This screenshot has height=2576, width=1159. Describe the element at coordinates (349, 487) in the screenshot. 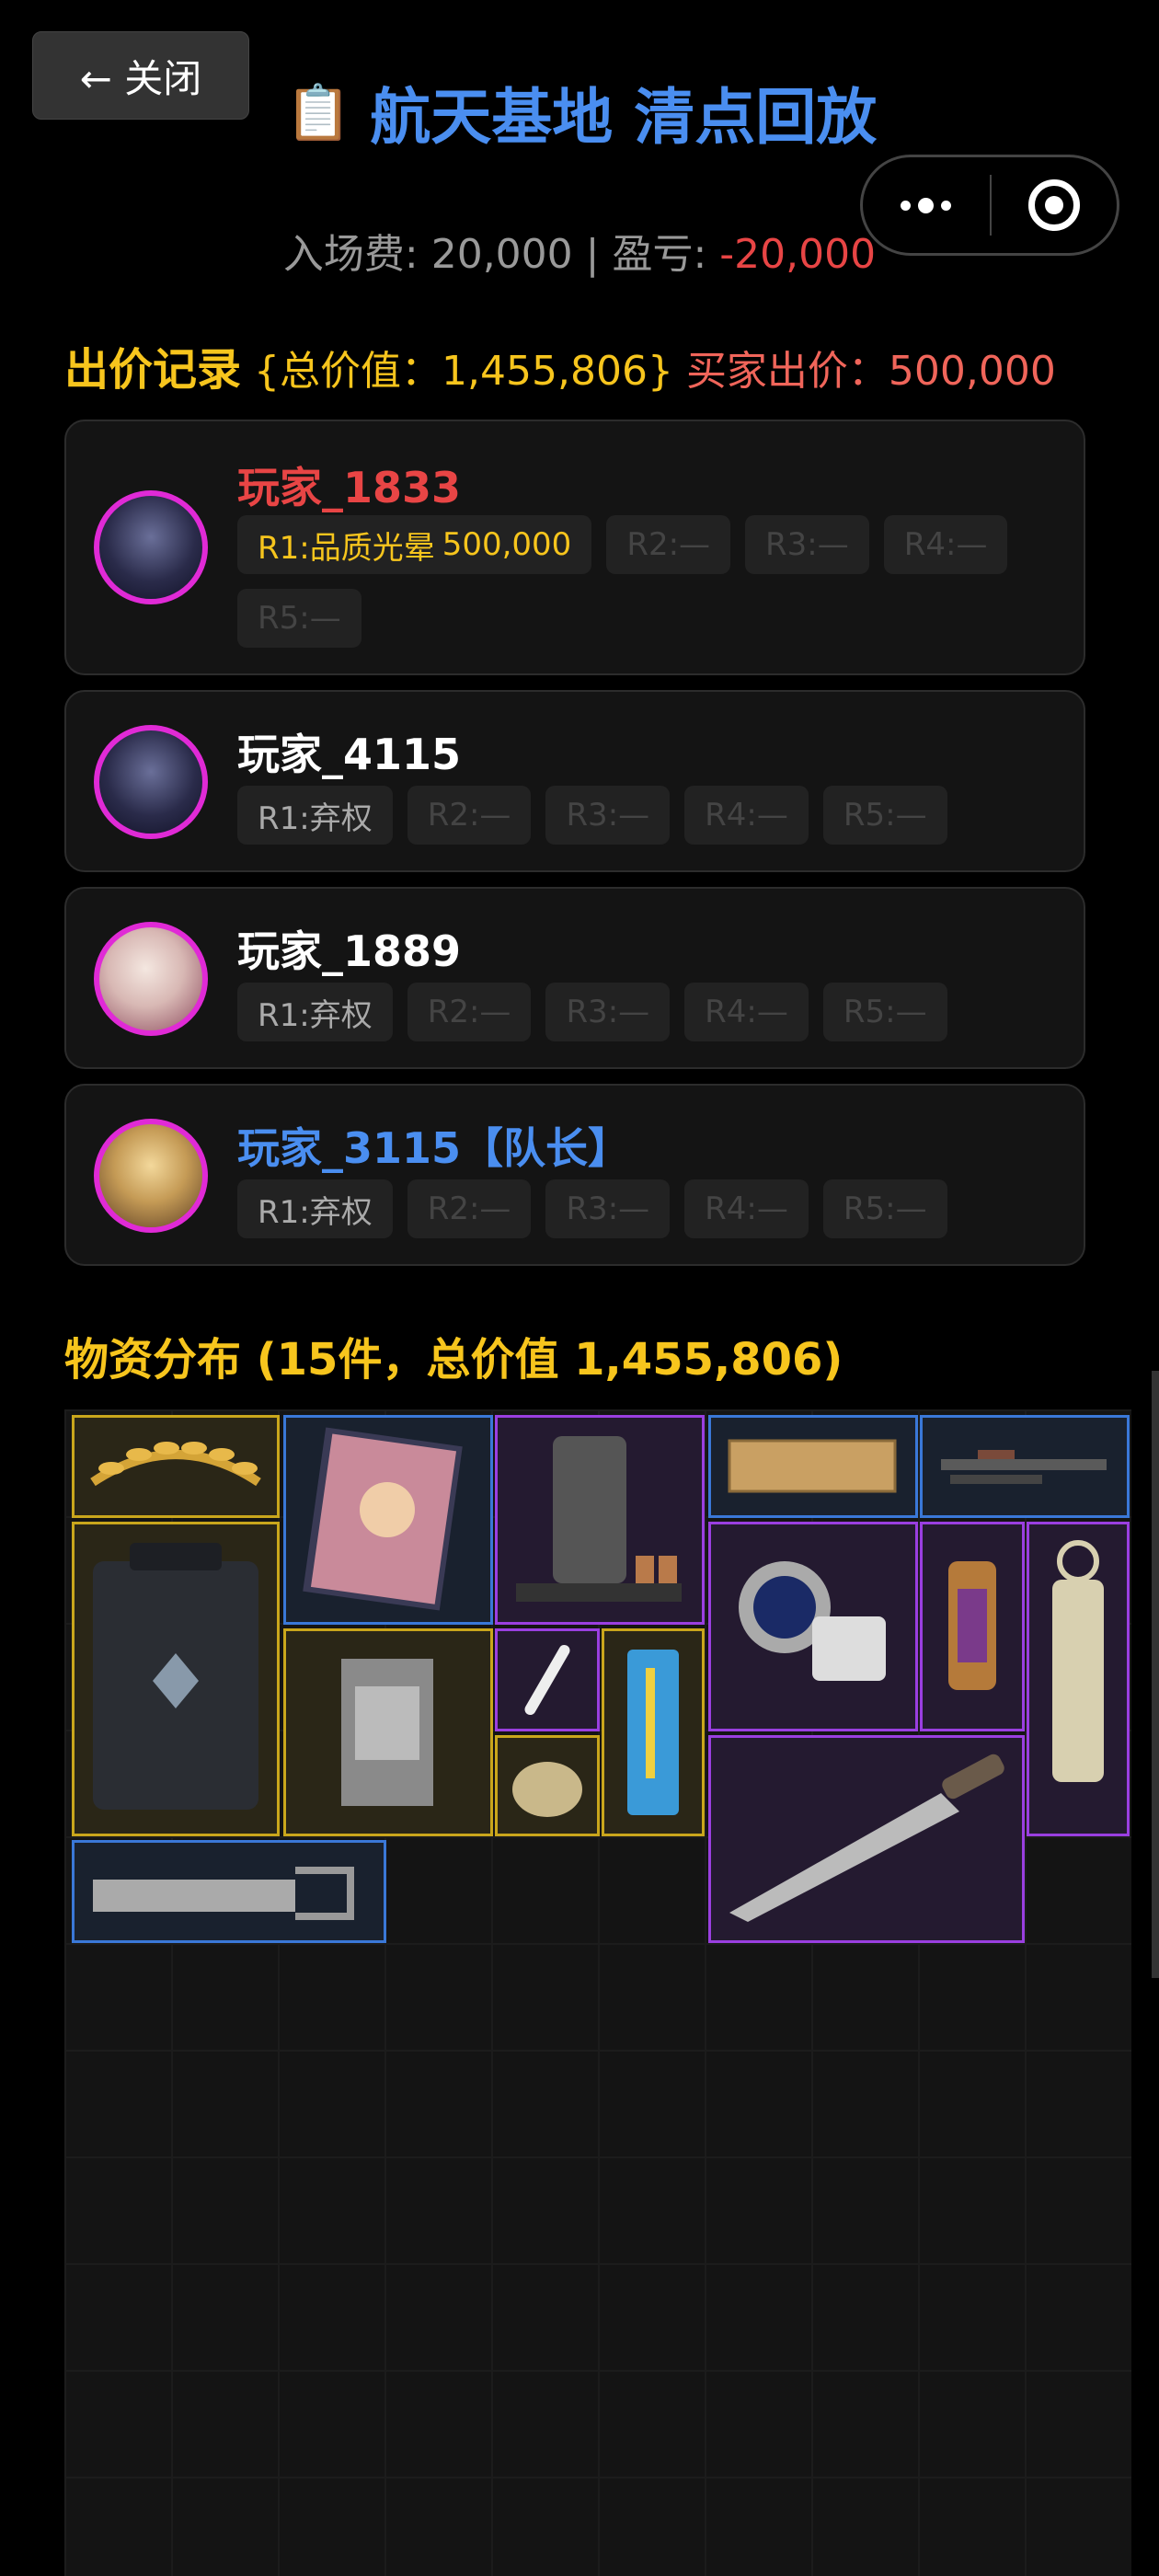

I see `player-name: 玩家_1833` at that location.